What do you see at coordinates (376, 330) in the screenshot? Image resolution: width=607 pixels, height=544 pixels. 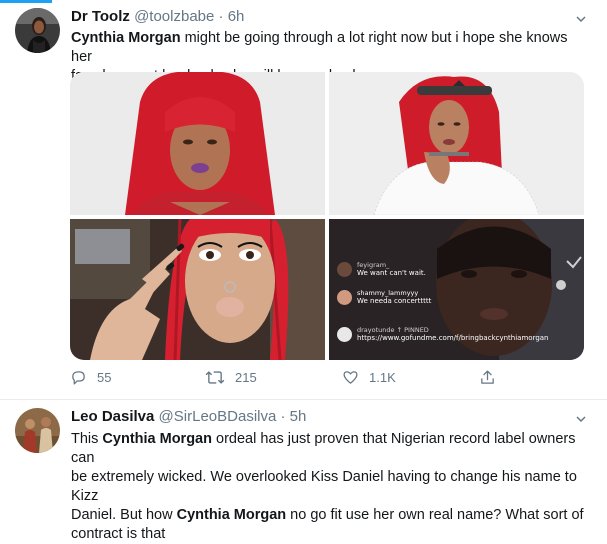 I see `comment-username: drayotunde` at bounding box center [376, 330].